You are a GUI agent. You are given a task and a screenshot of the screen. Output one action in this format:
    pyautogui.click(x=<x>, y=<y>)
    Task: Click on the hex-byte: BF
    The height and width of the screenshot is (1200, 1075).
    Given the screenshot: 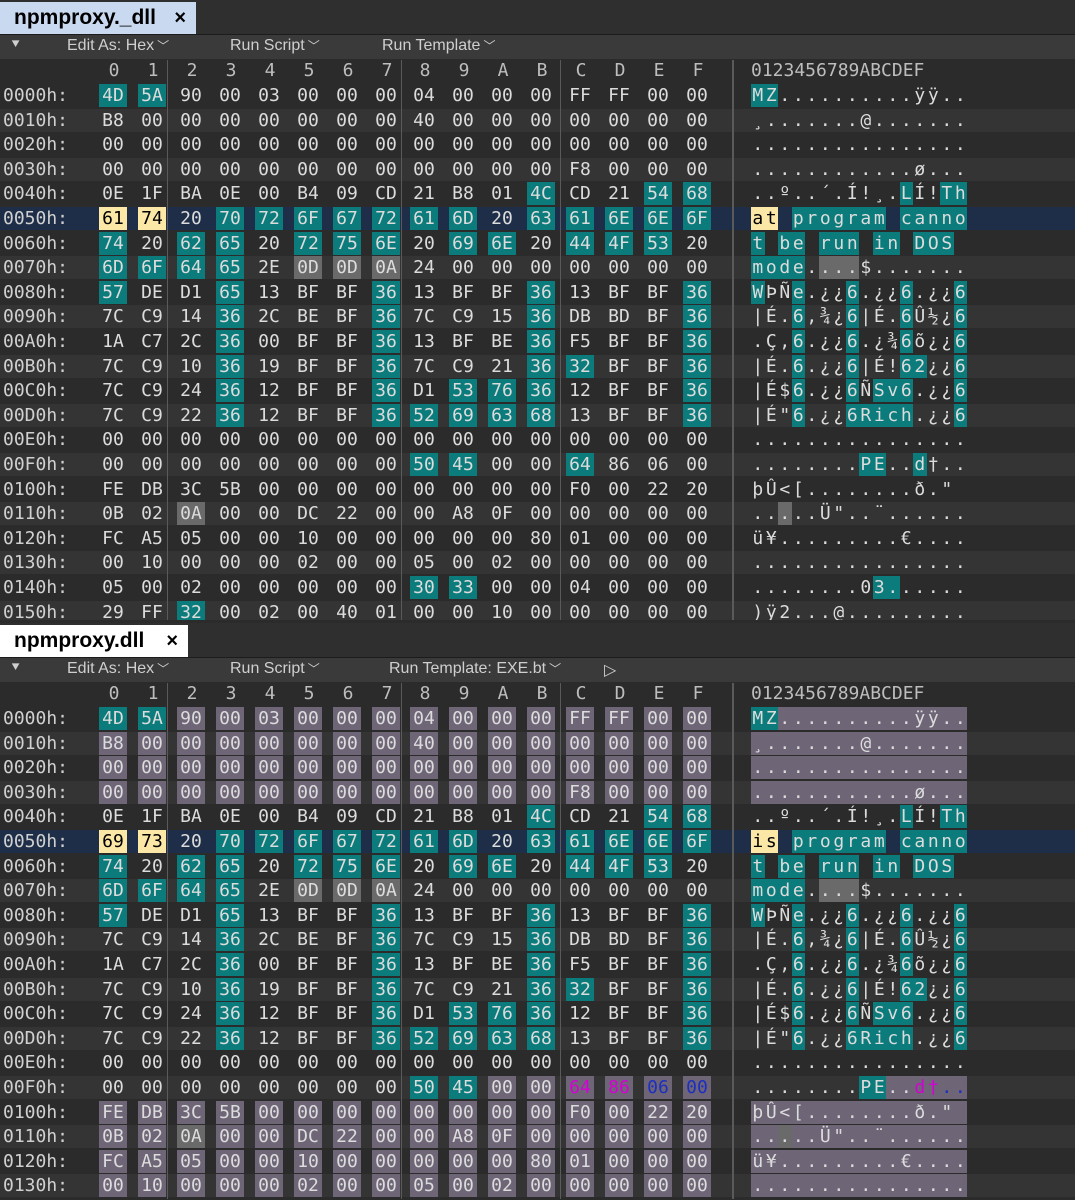 What is the action you would take?
    pyautogui.click(x=658, y=292)
    